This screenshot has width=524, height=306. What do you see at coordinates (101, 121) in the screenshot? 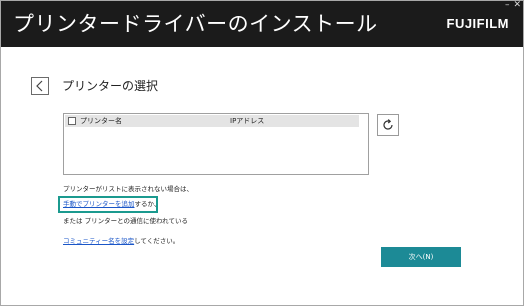
I see `column-printer-name: プリンター名` at bounding box center [101, 121].